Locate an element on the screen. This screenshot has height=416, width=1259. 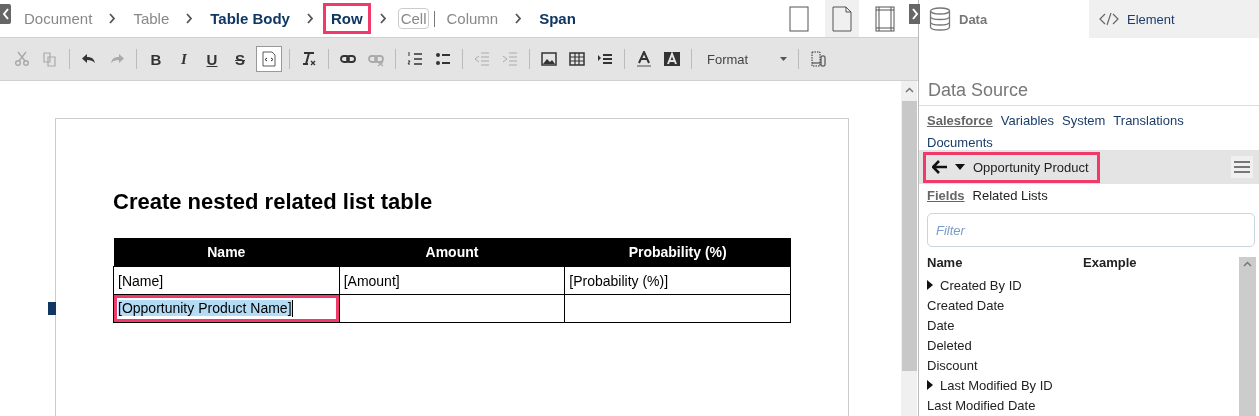
filter-field: Filter is located at coordinates (1091, 230).